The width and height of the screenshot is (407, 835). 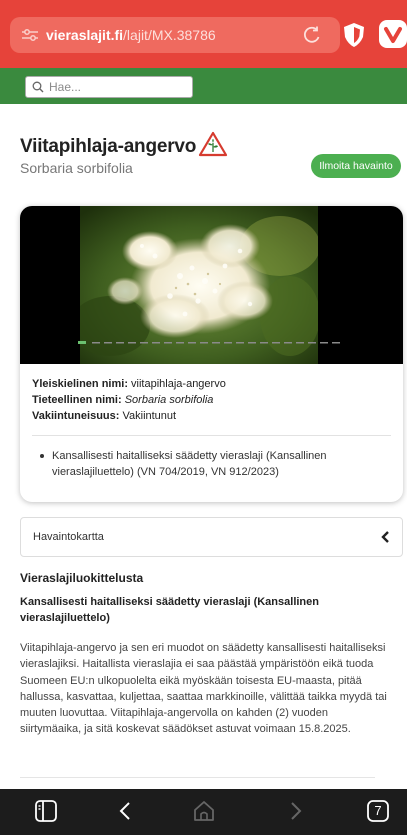 I want to click on warning-plant-icon, so click(x=213, y=144).